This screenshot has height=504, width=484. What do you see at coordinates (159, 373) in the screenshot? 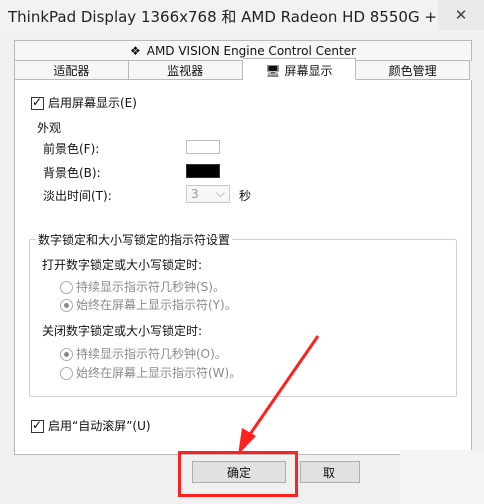
I see `lock-off-always-label: 始终在屏幕上显示指示符(W)。` at bounding box center [159, 373].